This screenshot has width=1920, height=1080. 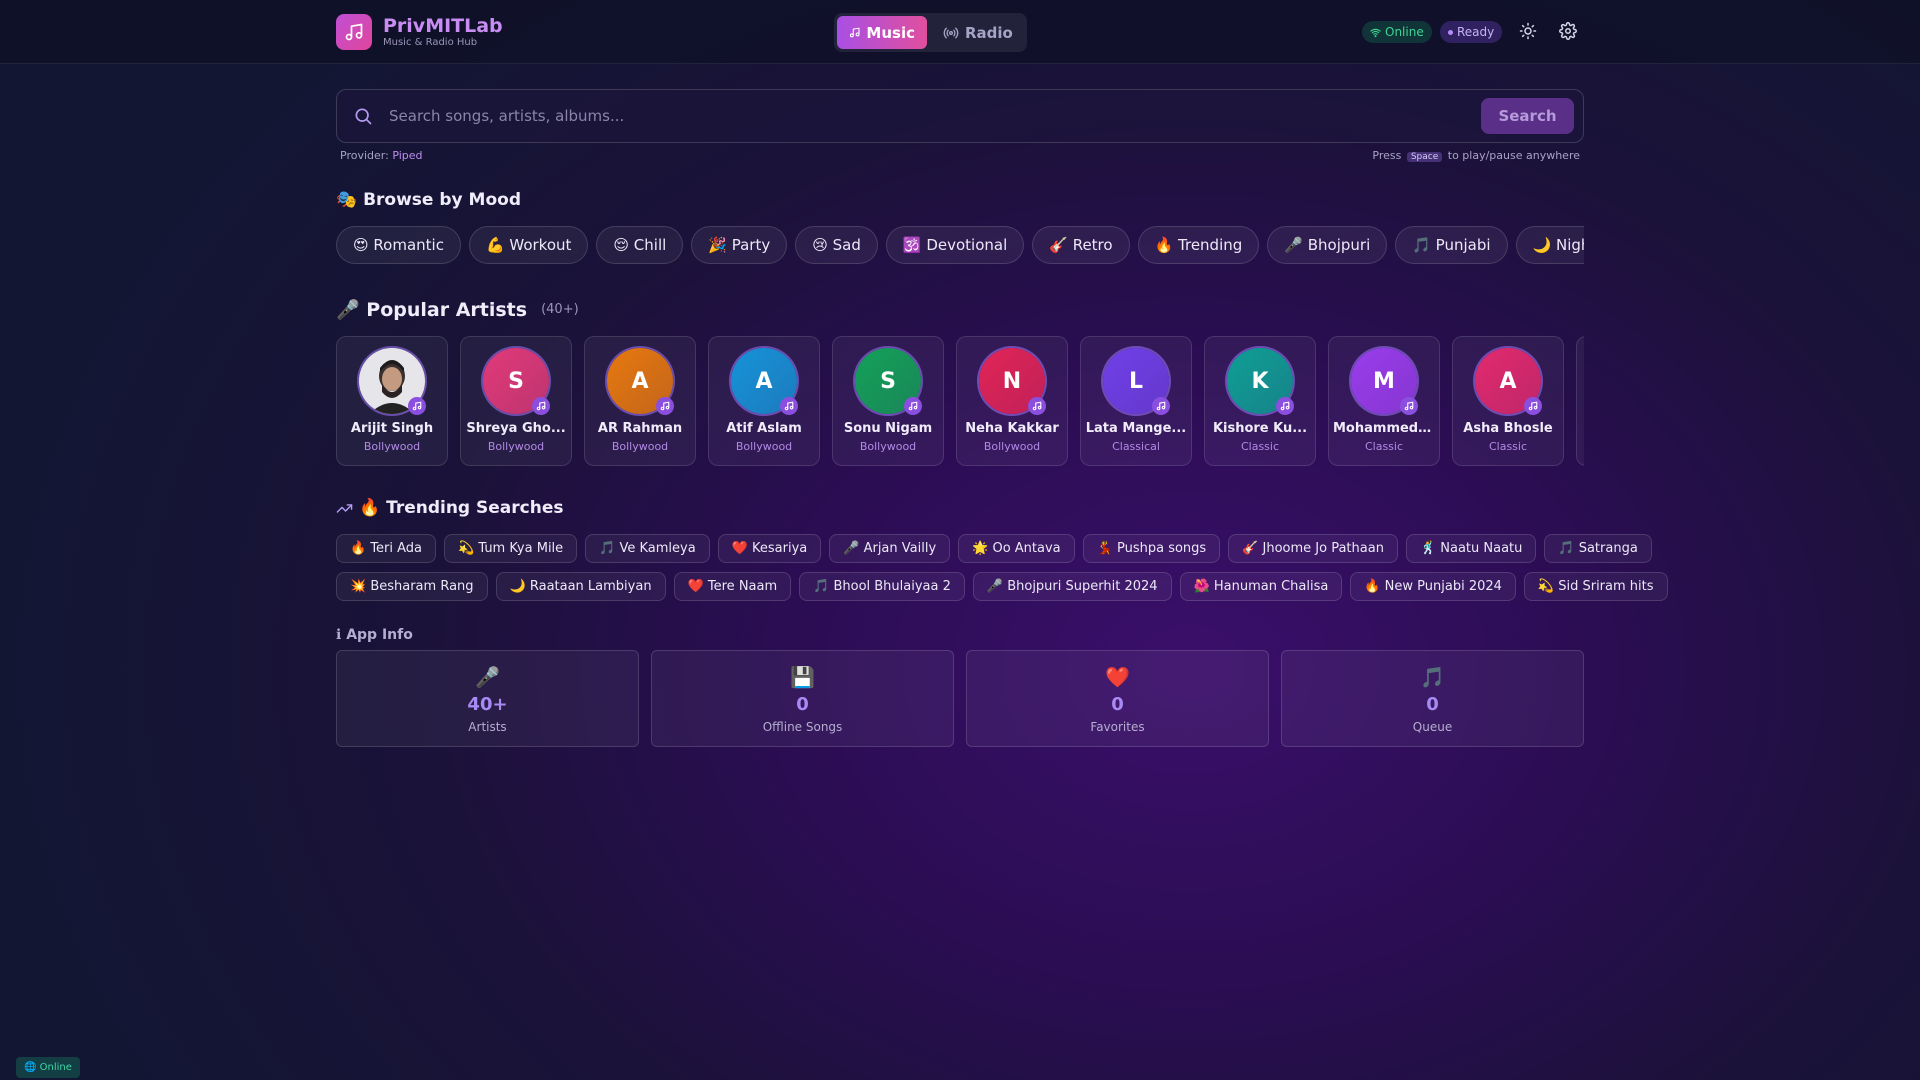 What do you see at coordinates (802, 727) in the screenshot?
I see `info-label-offline-songs: Offline Songs` at bounding box center [802, 727].